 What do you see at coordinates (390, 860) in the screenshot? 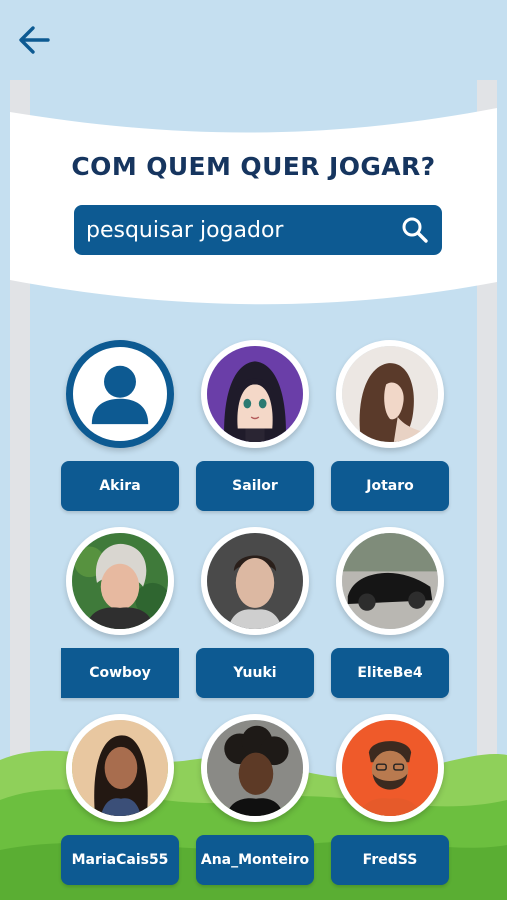
I see `player-button-fredss: FredSS` at bounding box center [390, 860].